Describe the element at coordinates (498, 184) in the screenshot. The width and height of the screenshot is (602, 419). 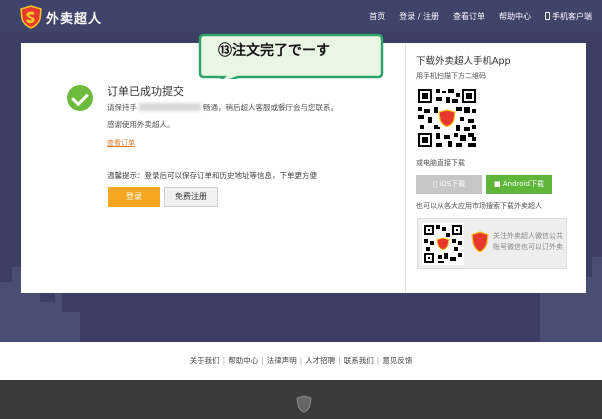
I see `android-icon: ■` at that location.